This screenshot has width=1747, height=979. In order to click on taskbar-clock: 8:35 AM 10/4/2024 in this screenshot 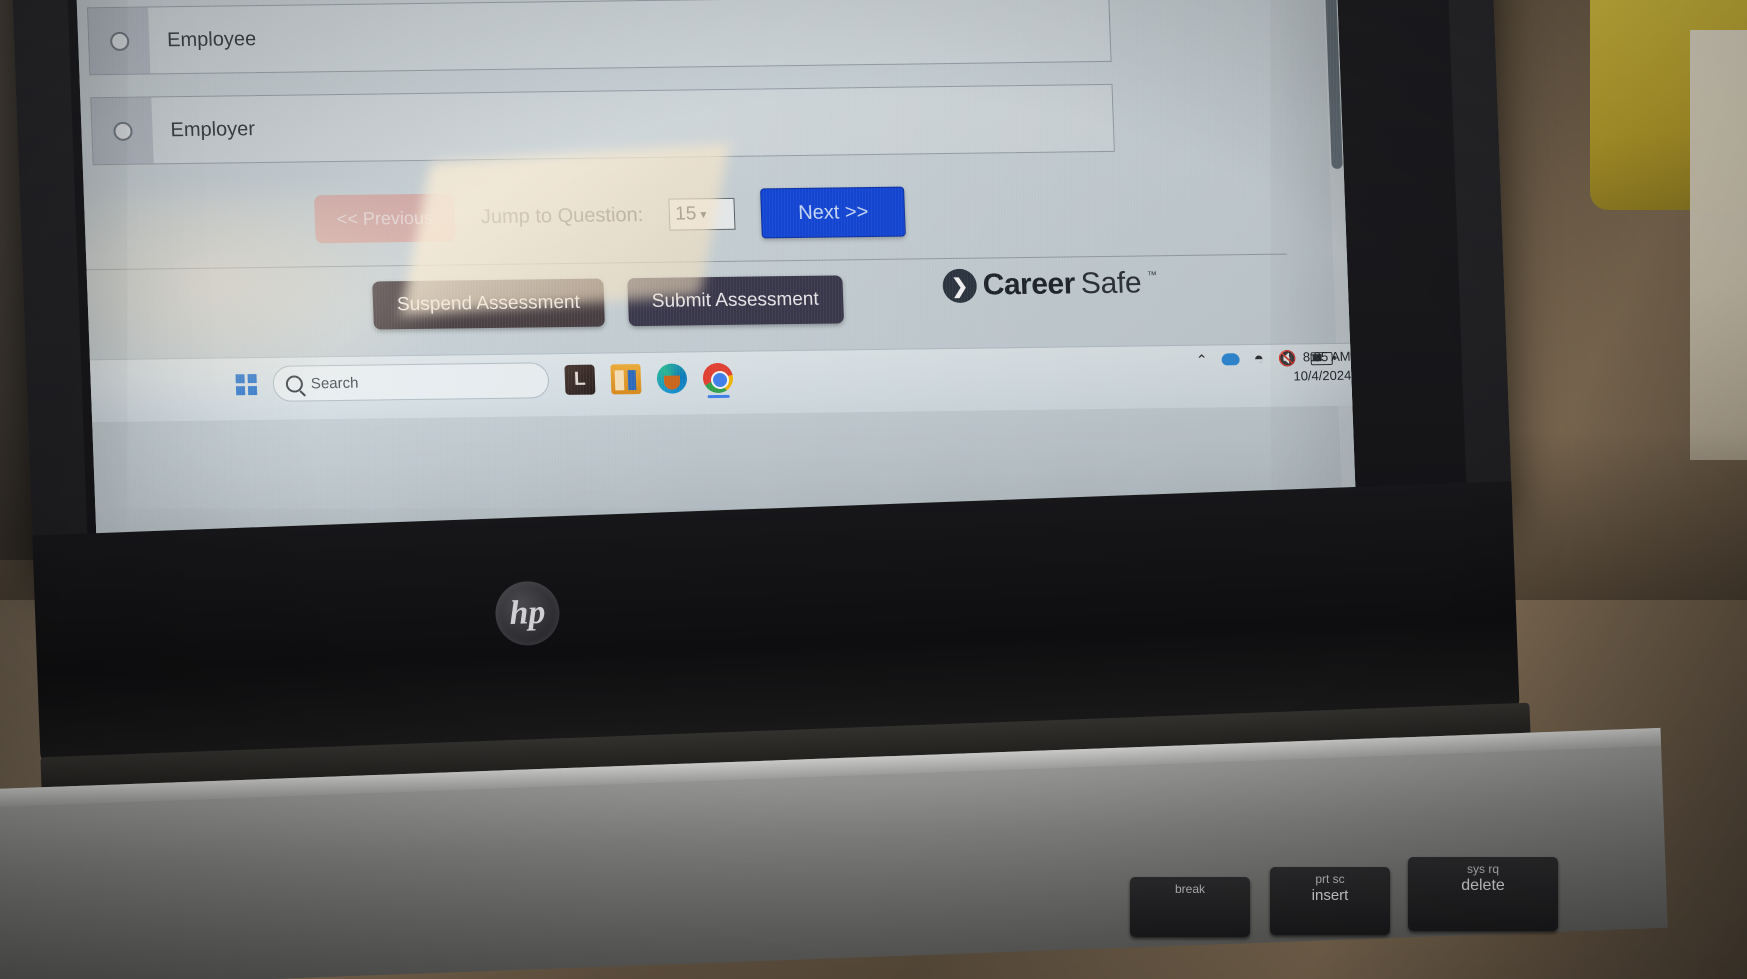, I will do `click(1275, 368)`.